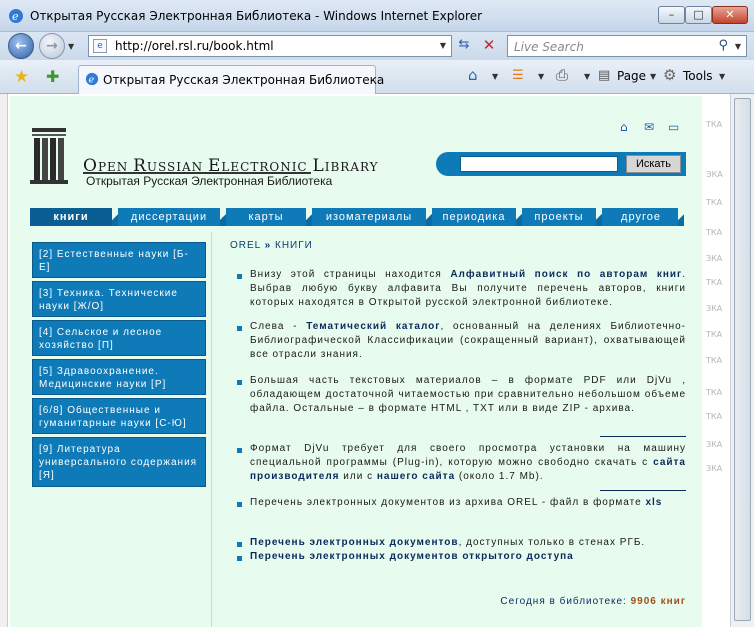  What do you see at coordinates (52, 76) in the screenshot?
I see `add-favorites-icon: ✚` at bounding box center [52, 76].